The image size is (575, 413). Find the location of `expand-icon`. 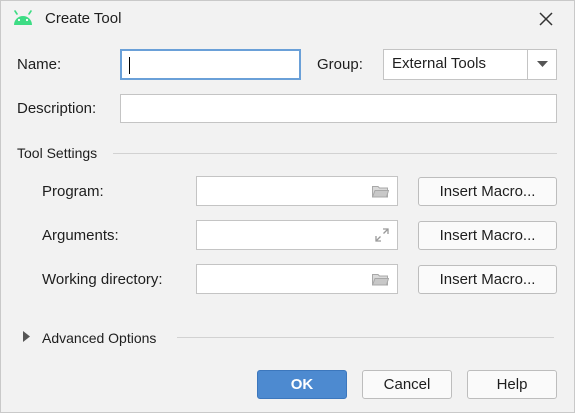

expand-icon is located at coordinates (382, 235).